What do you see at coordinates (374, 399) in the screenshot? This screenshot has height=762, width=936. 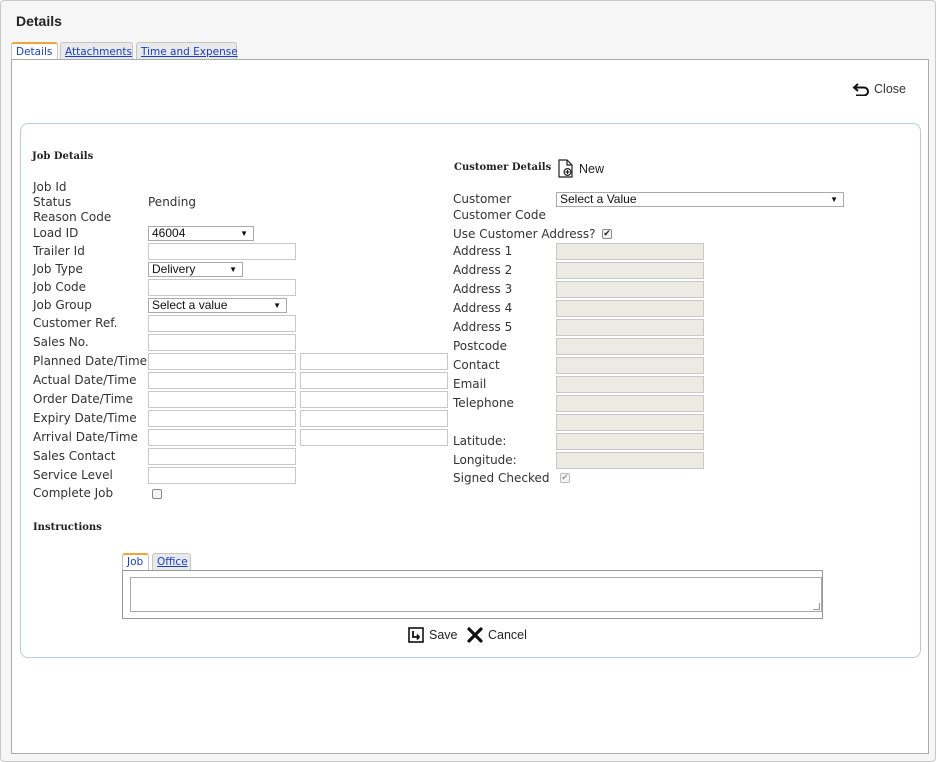 I see `order-time-input` at bounding box center [374, 399].